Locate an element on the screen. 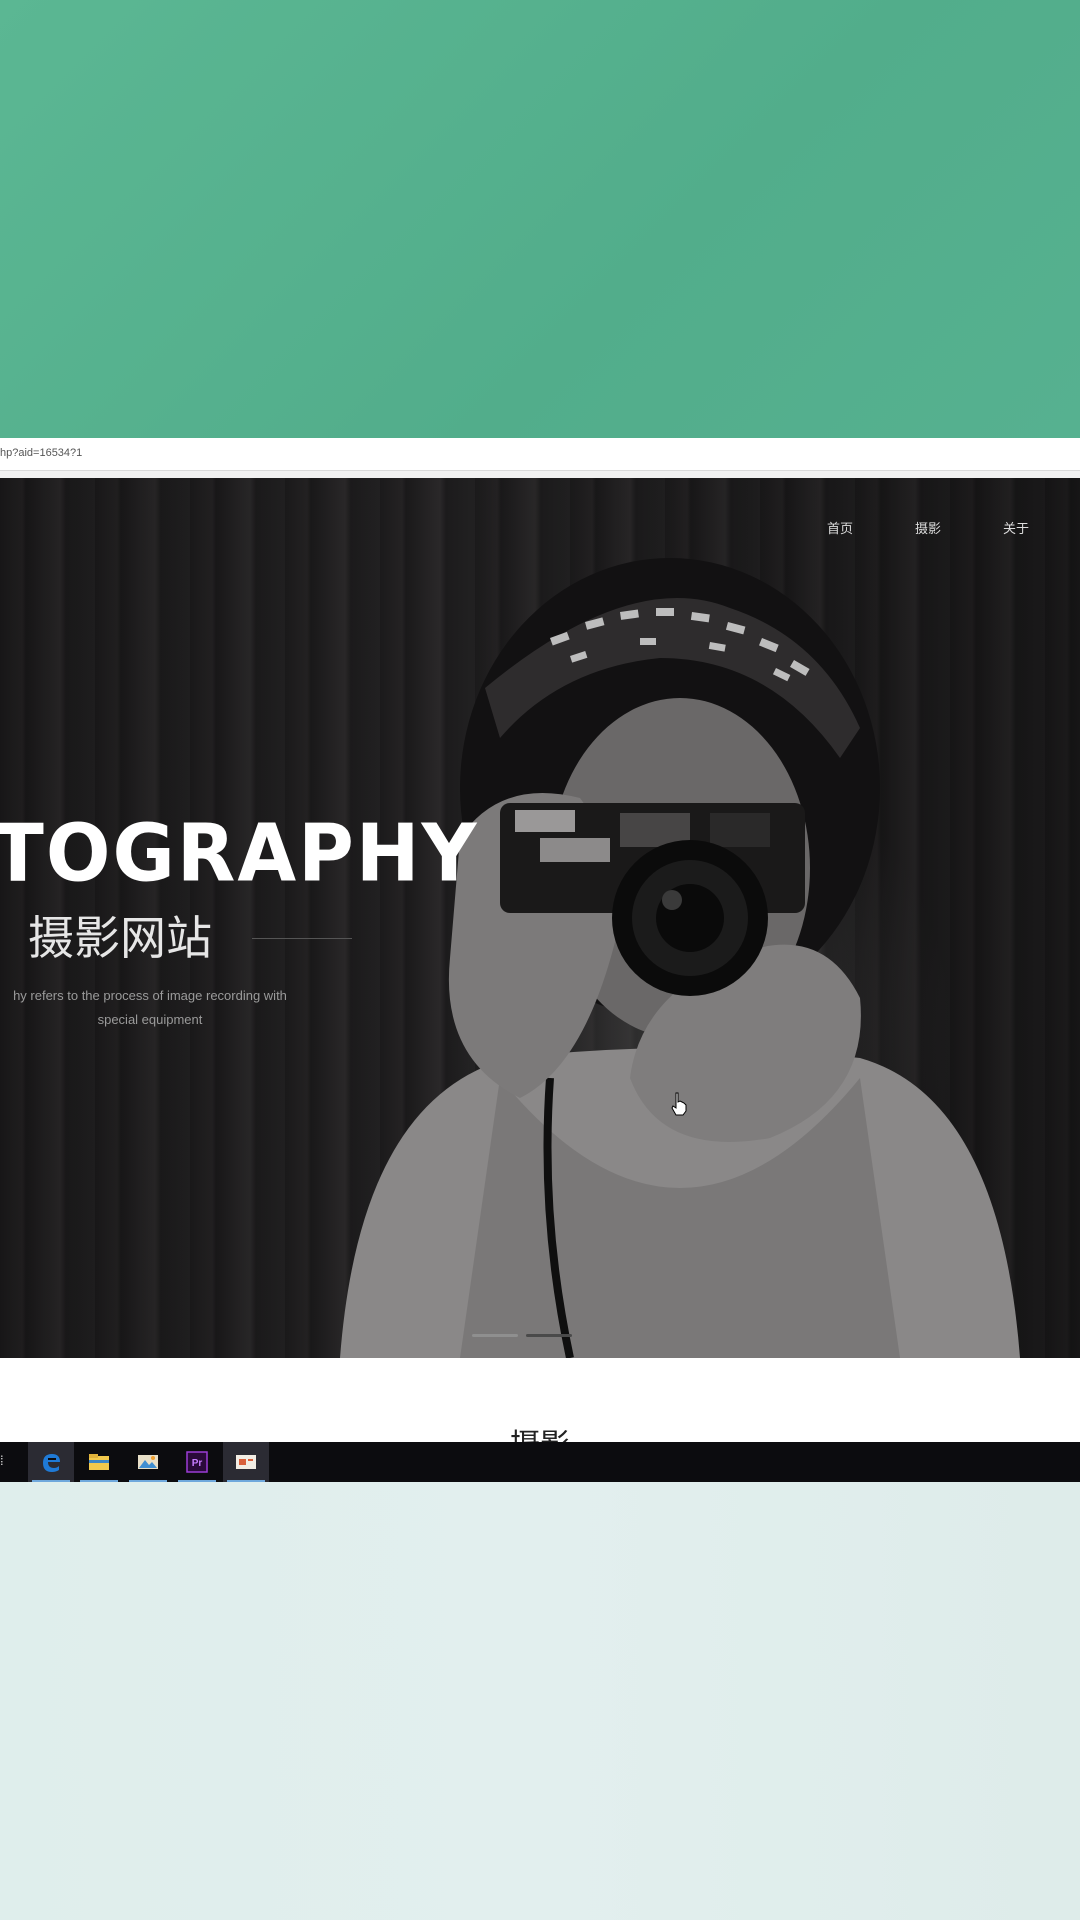 This screenshot has height=1920, width=1080. start-button: ⁞ is located at coordinates (2, 1460).